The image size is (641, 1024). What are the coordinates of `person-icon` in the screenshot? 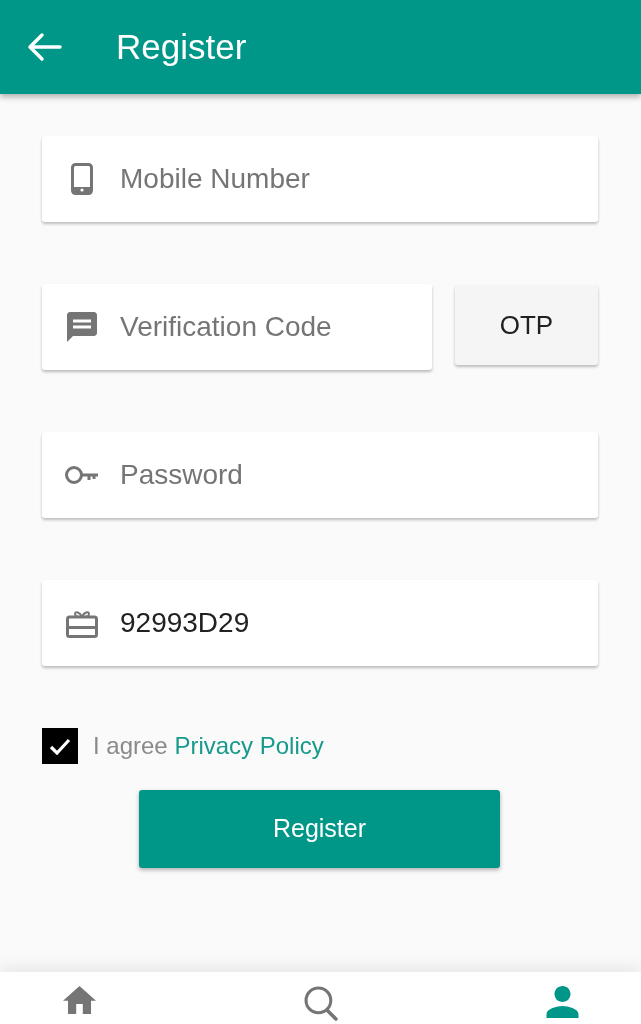 It's located at (562, 1002).